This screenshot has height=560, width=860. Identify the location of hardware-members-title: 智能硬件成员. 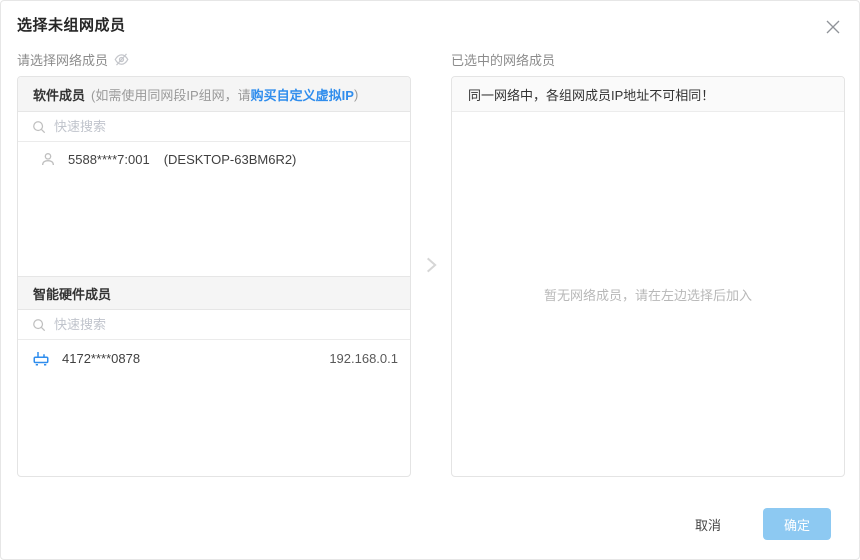
(72, 294).